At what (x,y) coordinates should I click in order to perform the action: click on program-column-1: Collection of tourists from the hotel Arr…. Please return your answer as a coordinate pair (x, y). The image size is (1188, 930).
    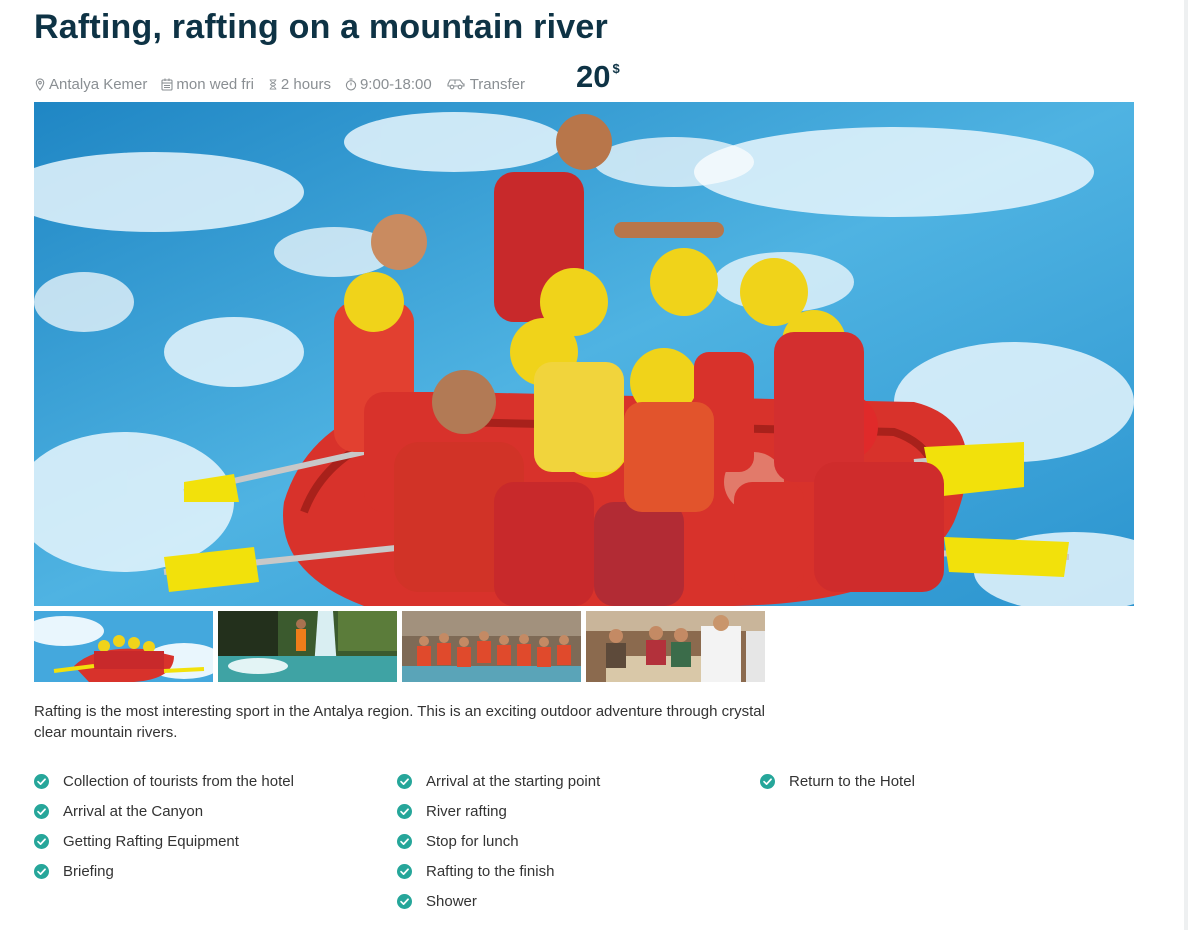
    Looking at the image, I should click on (164, 826).